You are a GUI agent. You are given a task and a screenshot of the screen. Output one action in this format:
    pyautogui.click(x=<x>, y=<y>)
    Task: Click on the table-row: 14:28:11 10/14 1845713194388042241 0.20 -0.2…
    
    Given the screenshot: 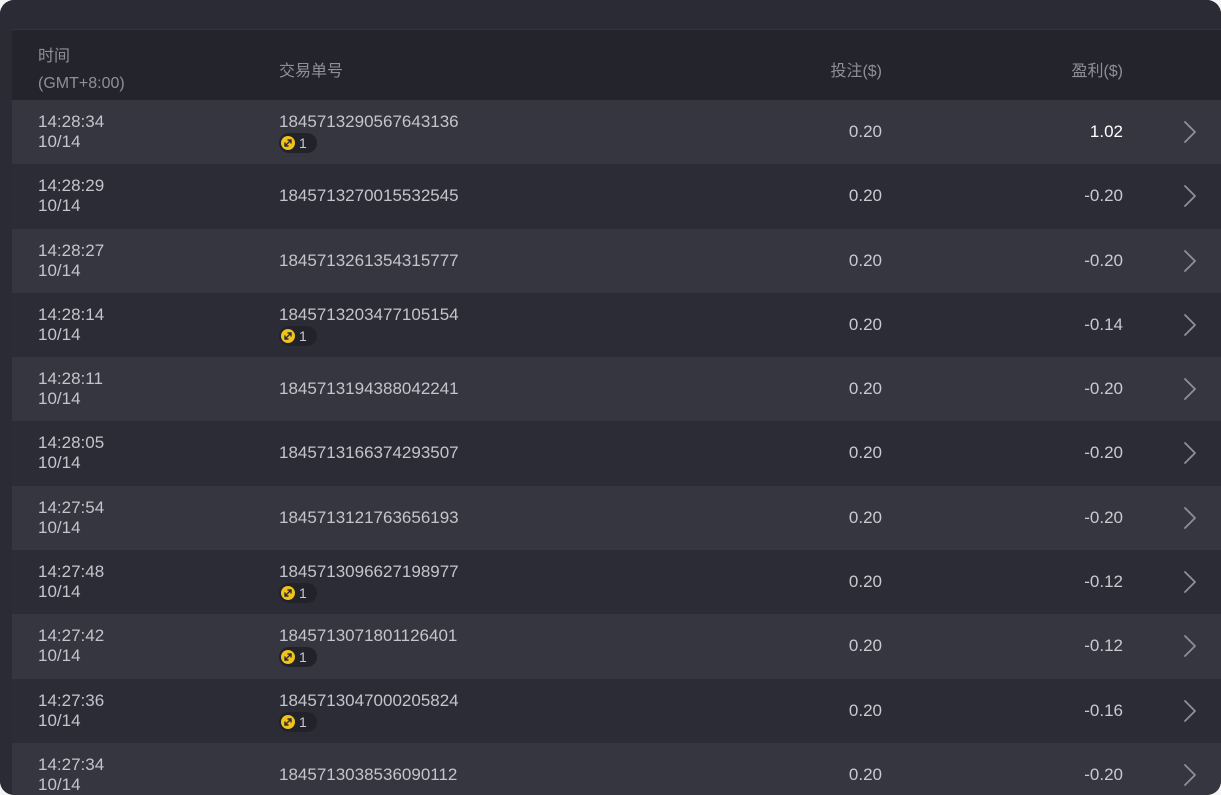 What is the action you would take?
    pyautogui.click(x=616, y=389)
    